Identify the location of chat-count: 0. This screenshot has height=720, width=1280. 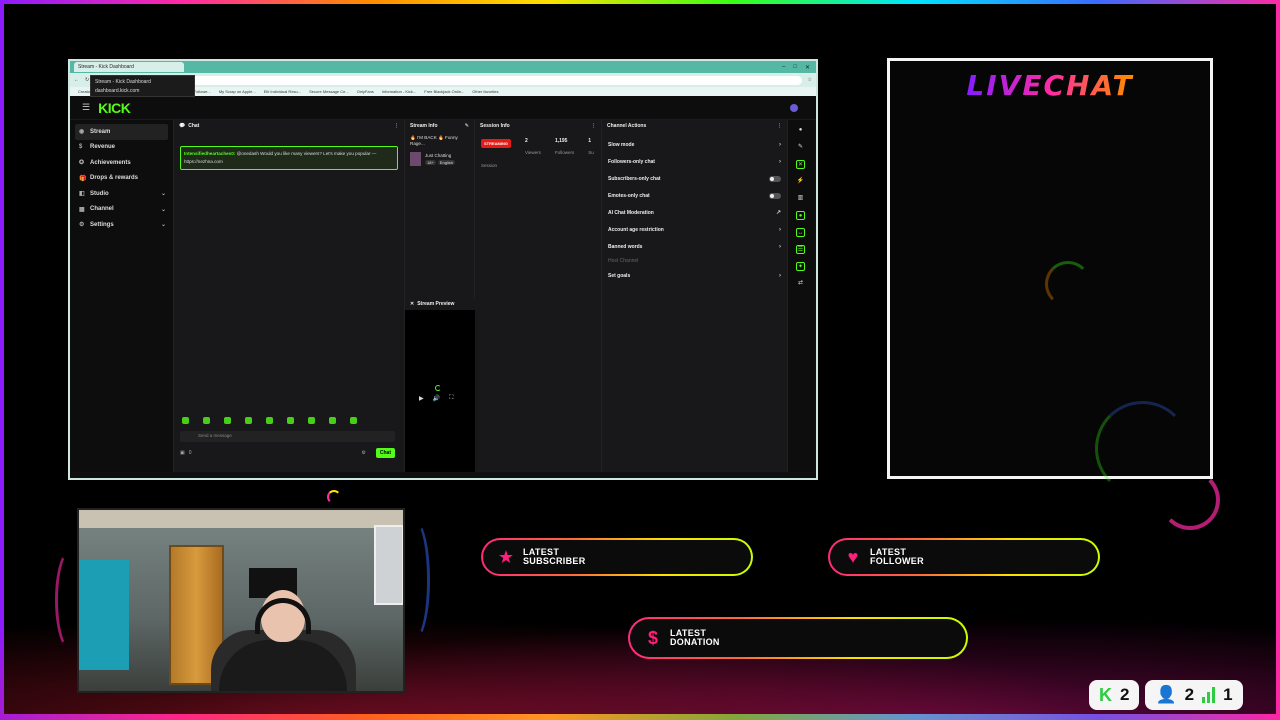
(190, 453).